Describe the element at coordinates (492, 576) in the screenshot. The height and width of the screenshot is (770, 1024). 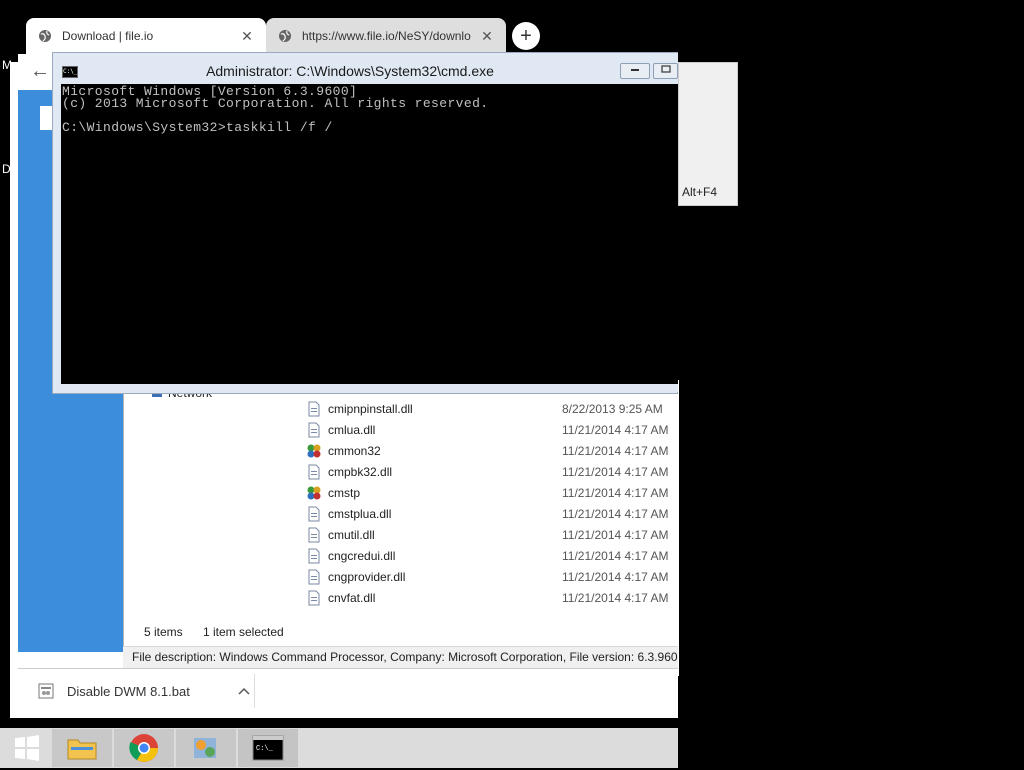
I see `file-row: cngprovider.dll 11/21/2014 4:17 AM` at that location.